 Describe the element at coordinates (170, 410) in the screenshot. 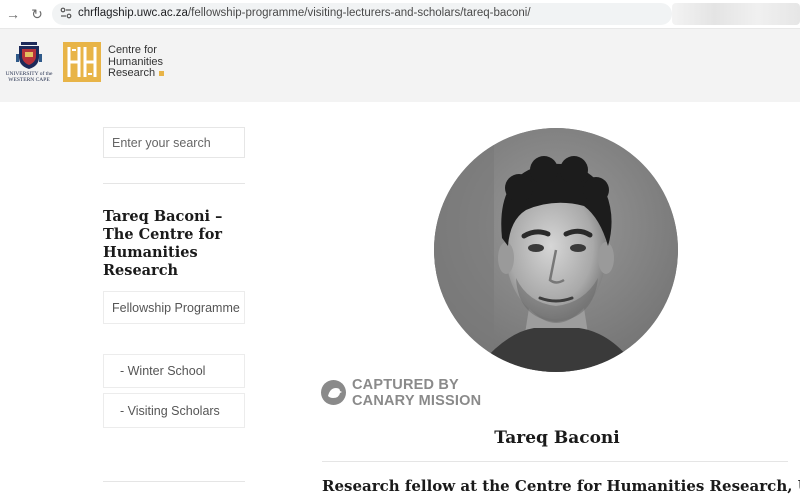

I see `sidebar-item-label: - Visiting Scholars` at that location.